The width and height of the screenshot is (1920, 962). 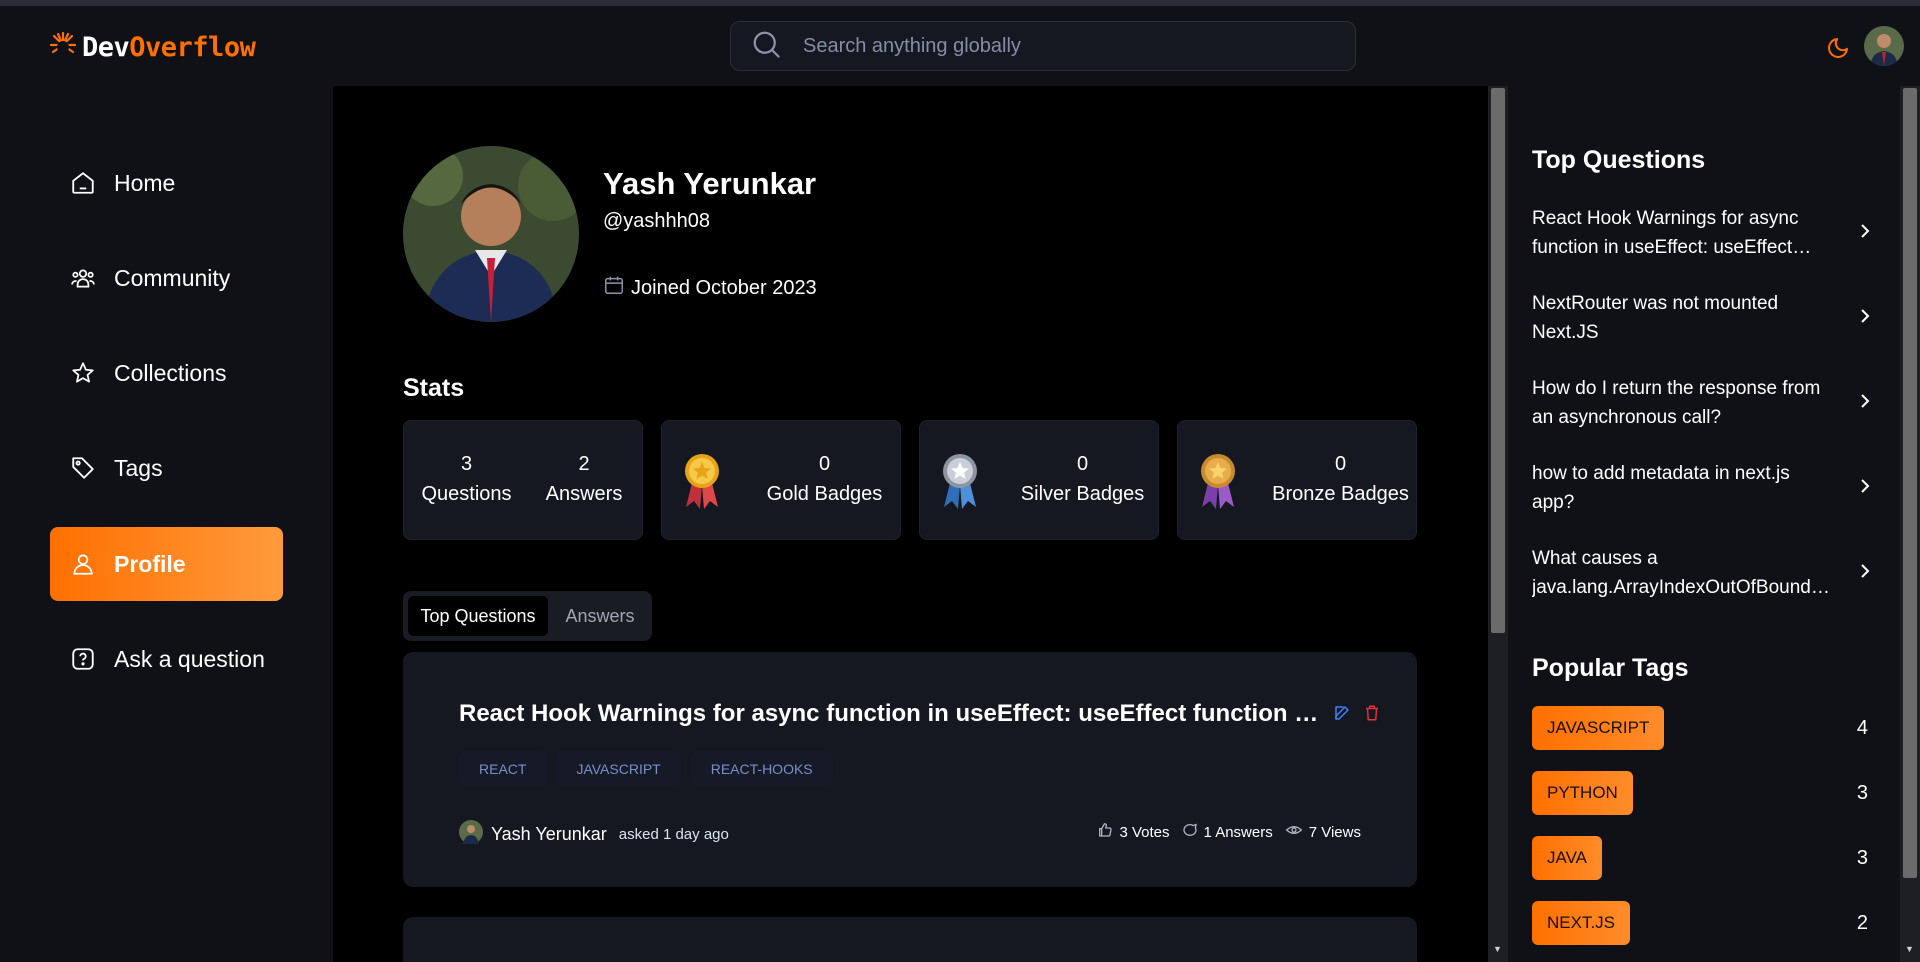 What do you see at coordinates (1297, 480) in the screenshot?
I see `stat-card-bronze: 0 Bronze Badges` at bounding box center [1297, 480].